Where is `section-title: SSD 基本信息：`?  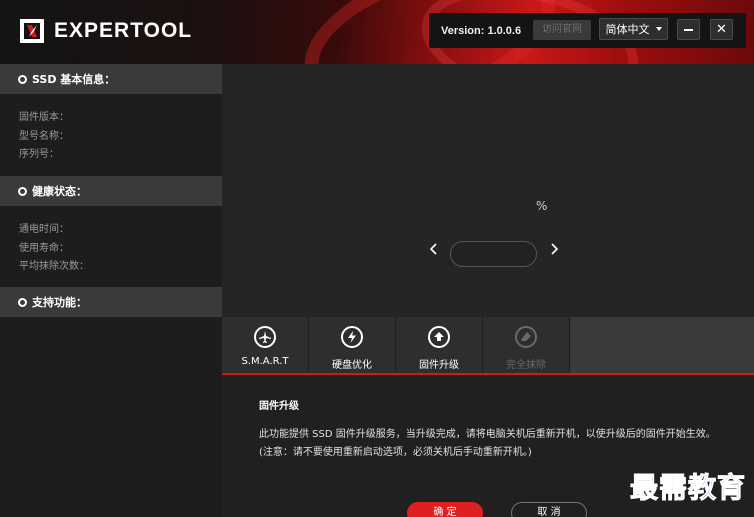
section-title: SSD 基本信息： is located at coordinates (74, 79).